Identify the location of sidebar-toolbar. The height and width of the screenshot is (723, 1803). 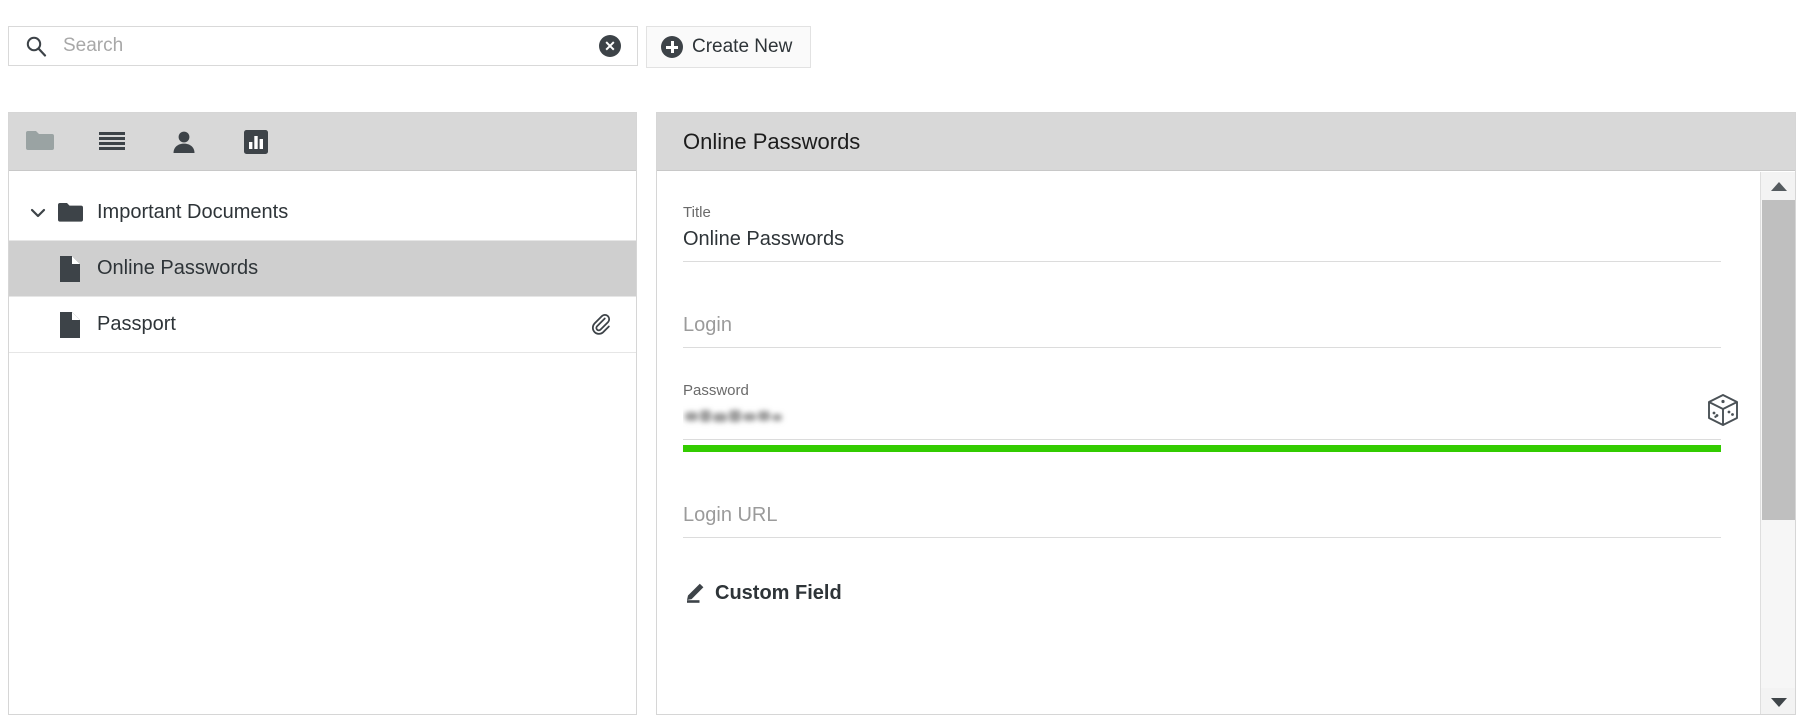
(322, 142).